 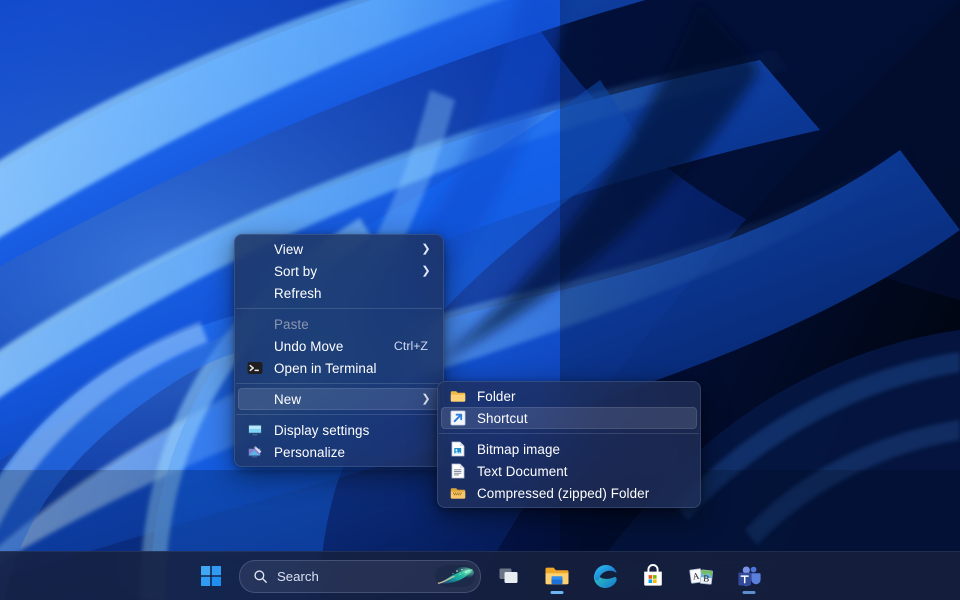 I want to click on taskbar-button-microsoft-edge, so click(x=605, y=576).